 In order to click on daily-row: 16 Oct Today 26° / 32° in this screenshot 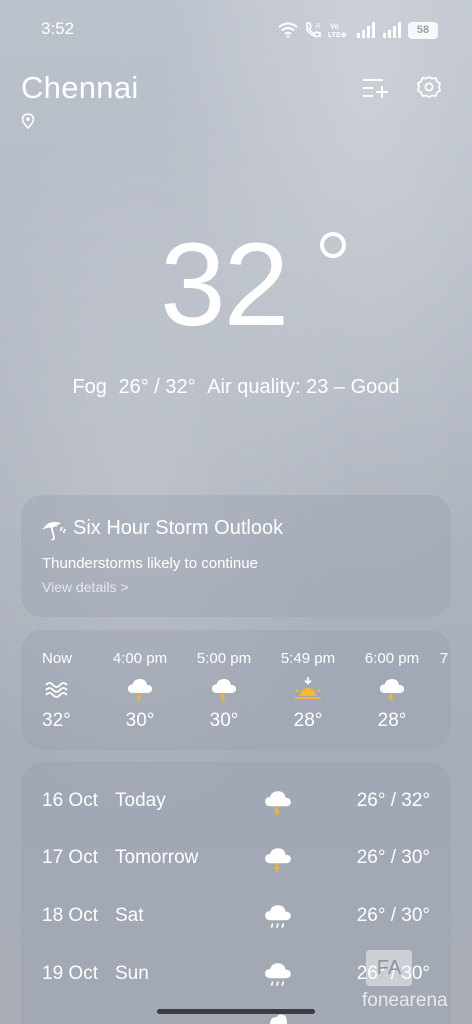, I will do `click(236, 803)`.